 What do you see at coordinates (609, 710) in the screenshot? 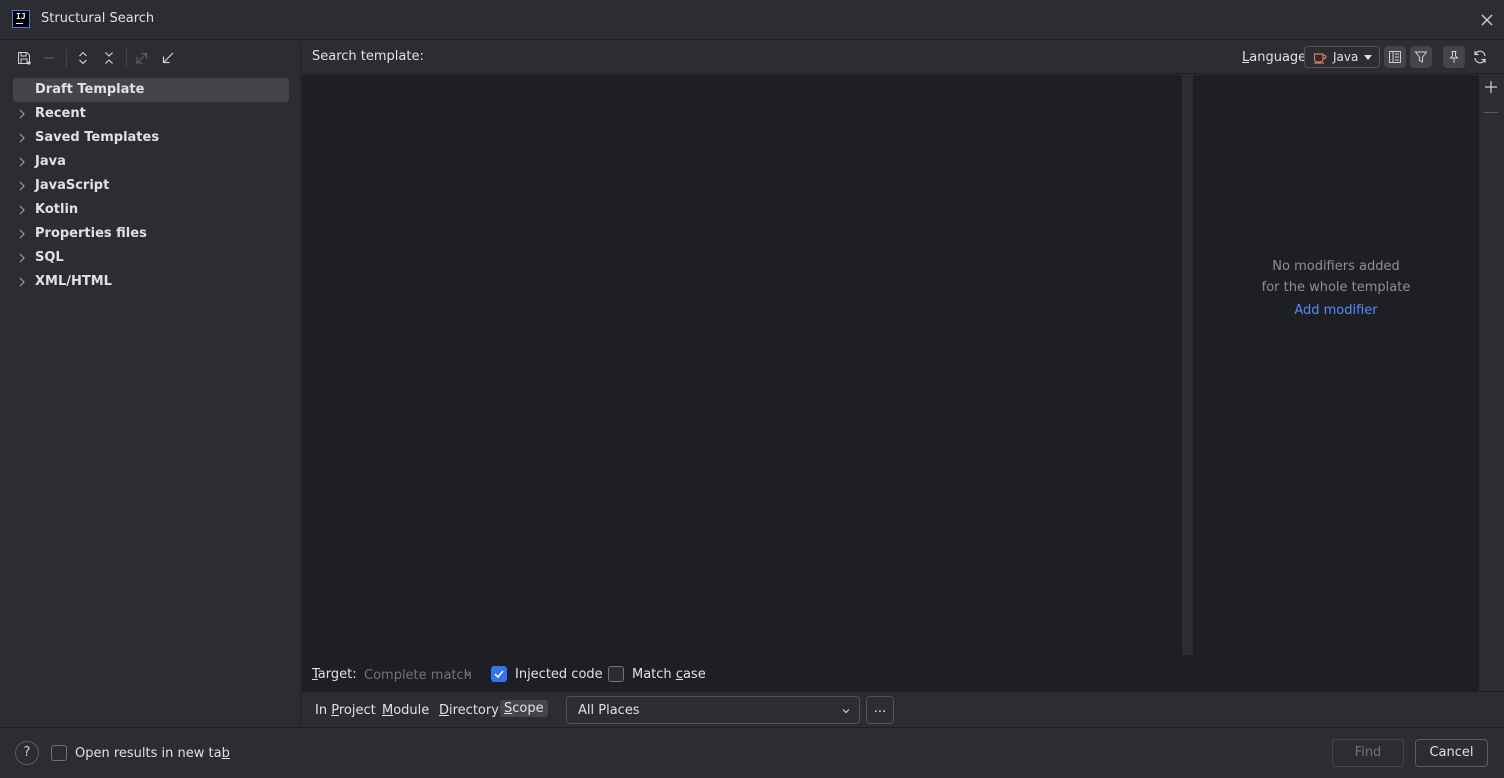
I see `scope-dropdown-value: All Places` at bounding box center [609, 710].